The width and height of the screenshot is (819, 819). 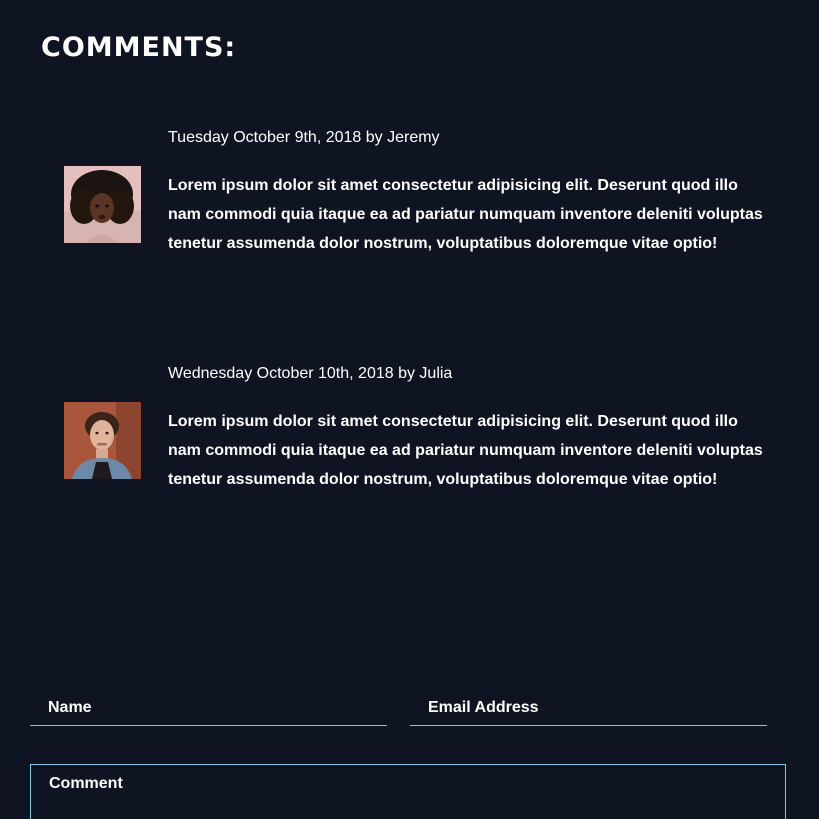 I want to click on email-input, so click(x=588, y=707).